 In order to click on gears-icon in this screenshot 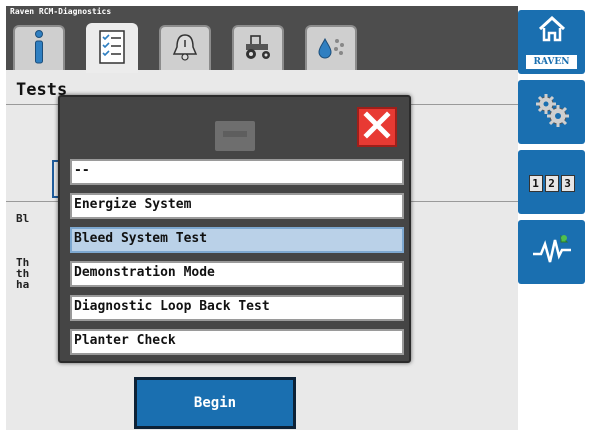, I will do `click(552, 112)`.